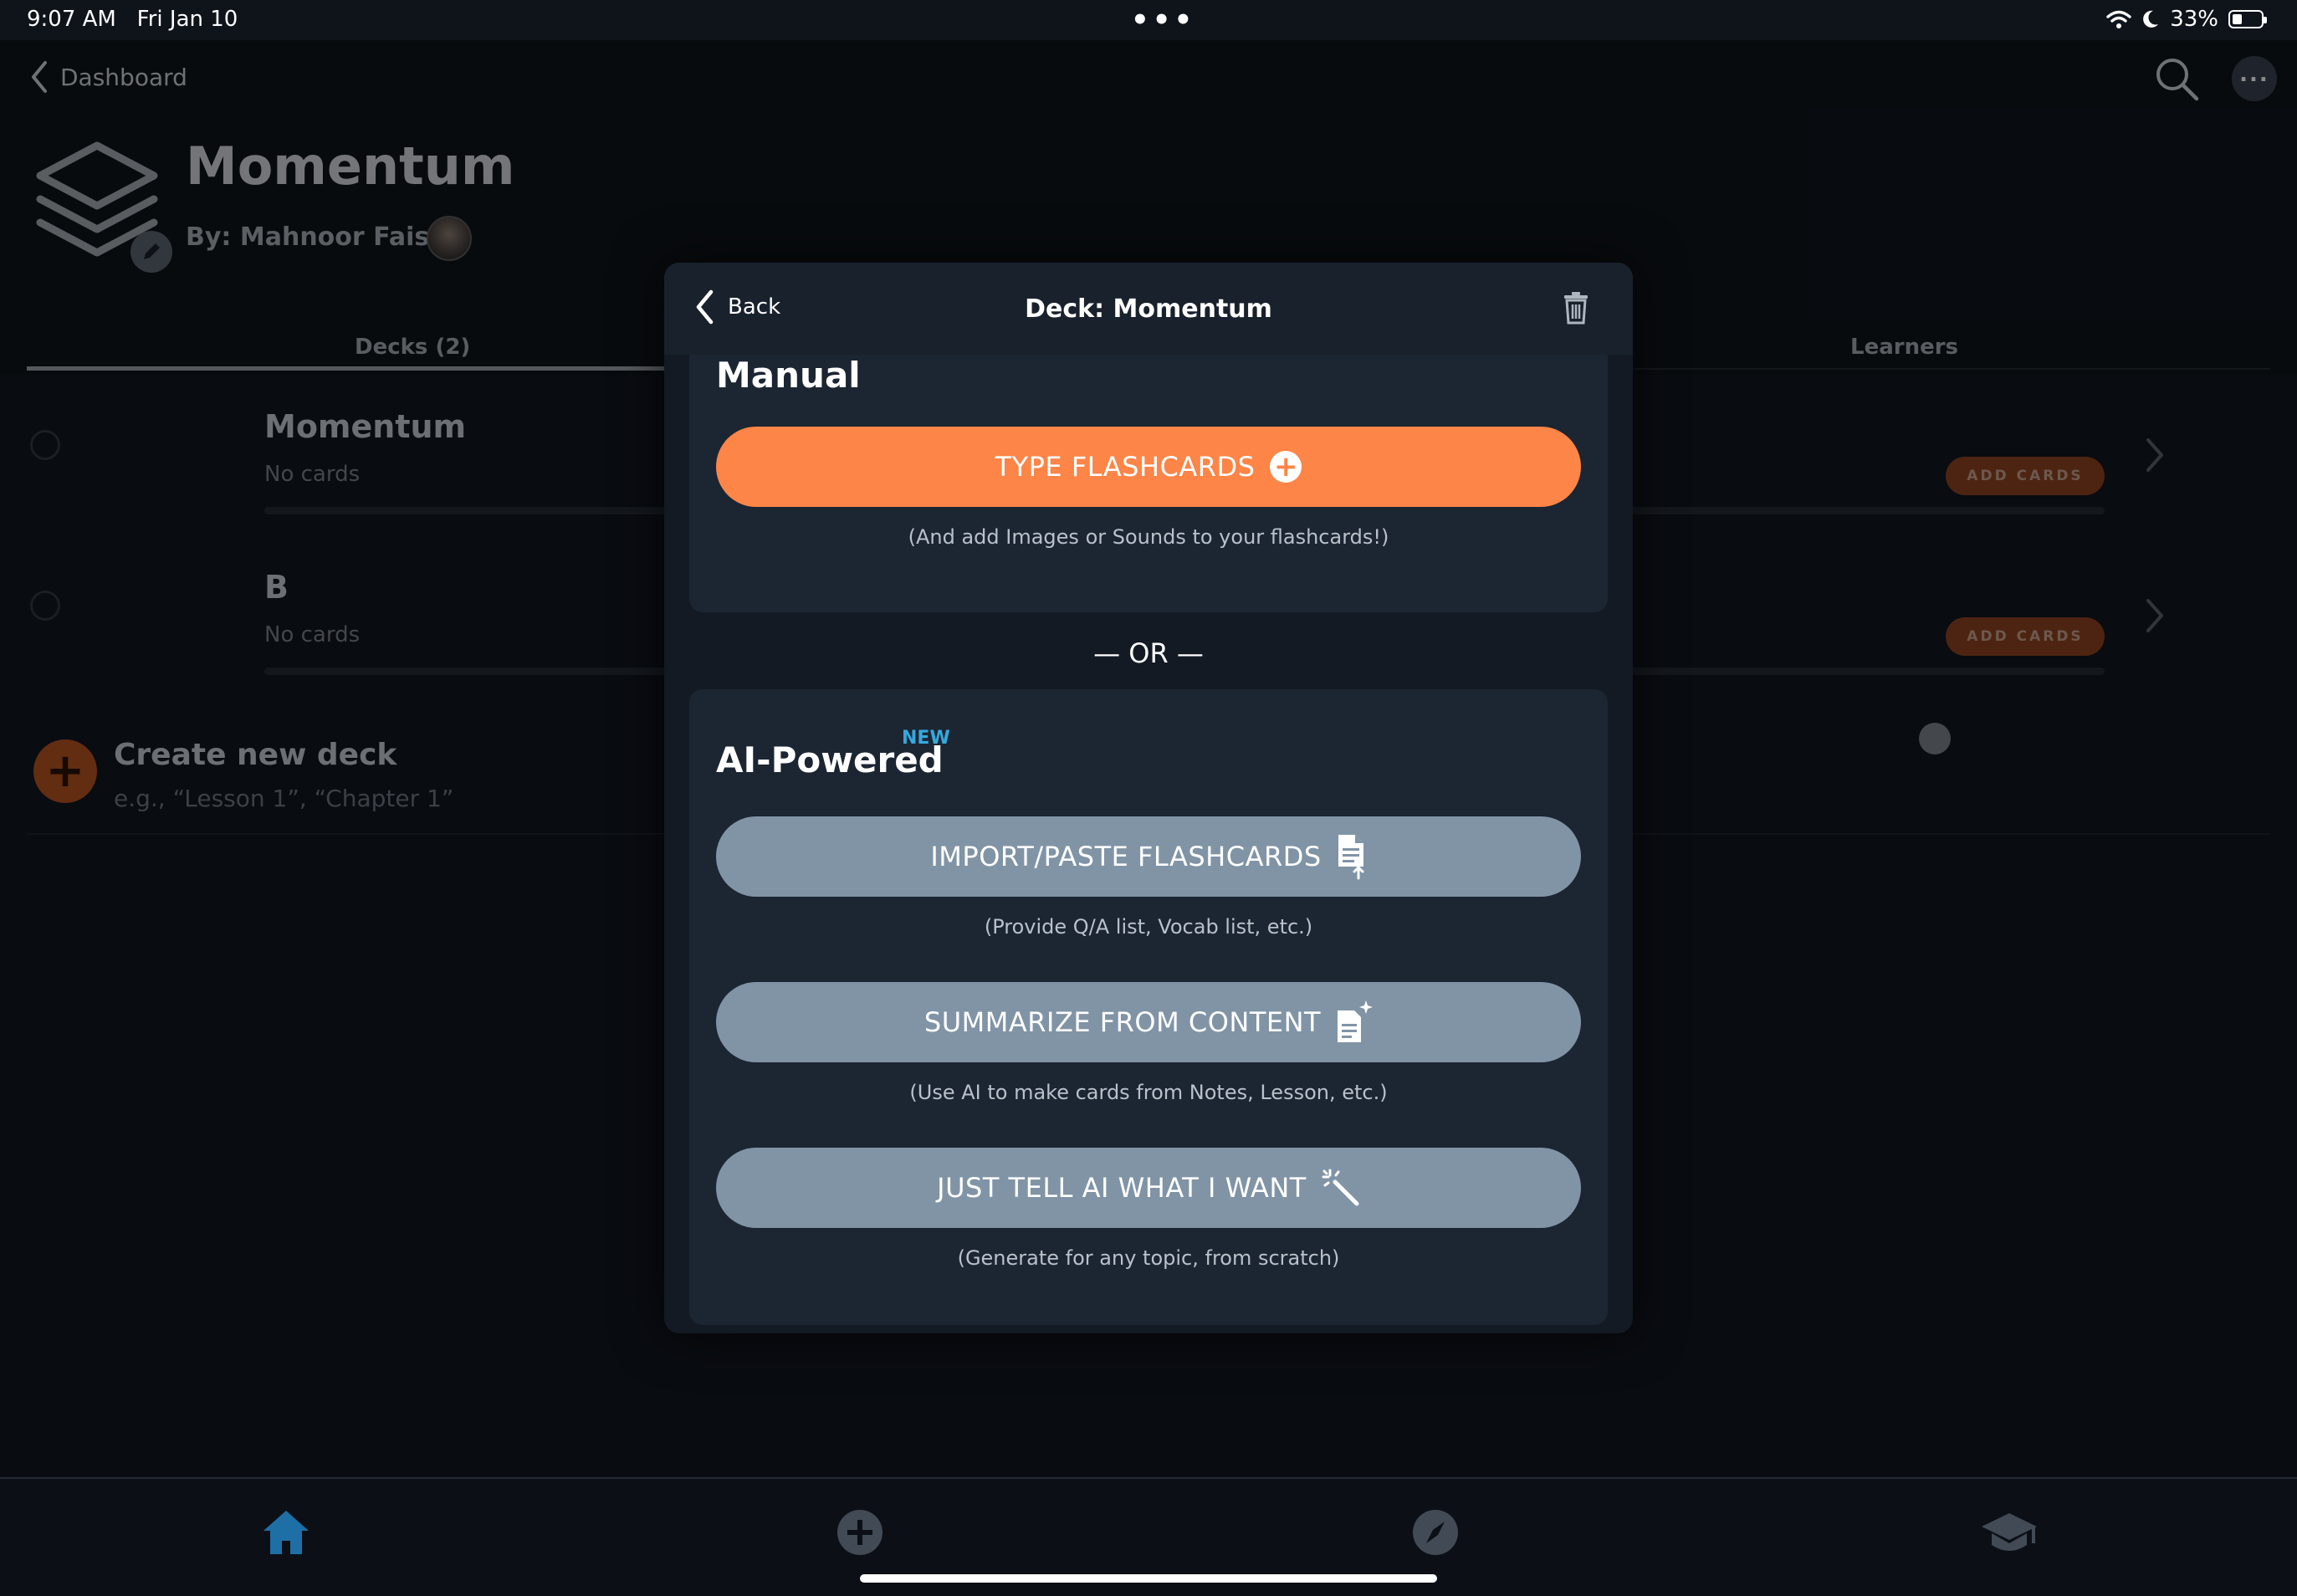 Image resolution: width=2297 pixels, height=1596 pixels. What do you see at coordinates (2118, 19) in the screenshot?
I see `wifi-icon` at bounding box center [2118, 19].